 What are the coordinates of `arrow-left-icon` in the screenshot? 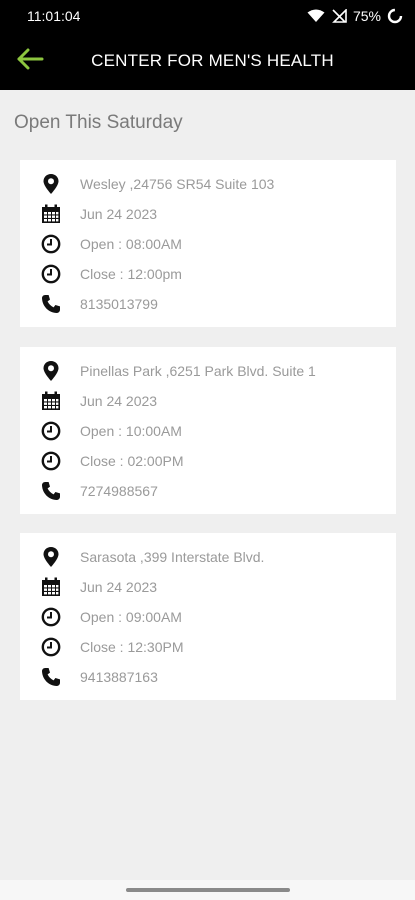 It's located at (30, 61).